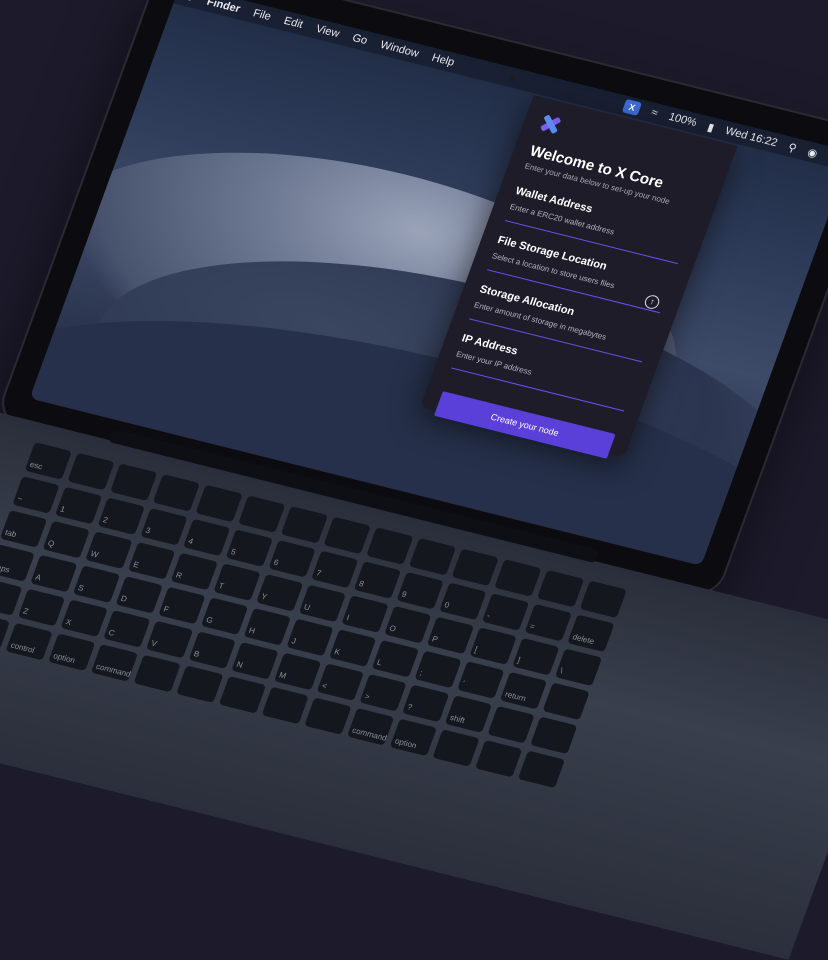 Image resolution: width=828 pixels, height=960 pixels. Describe the element at coordinates (152, 561) in the screenshot. I see `keyboard-key: E` at that location.